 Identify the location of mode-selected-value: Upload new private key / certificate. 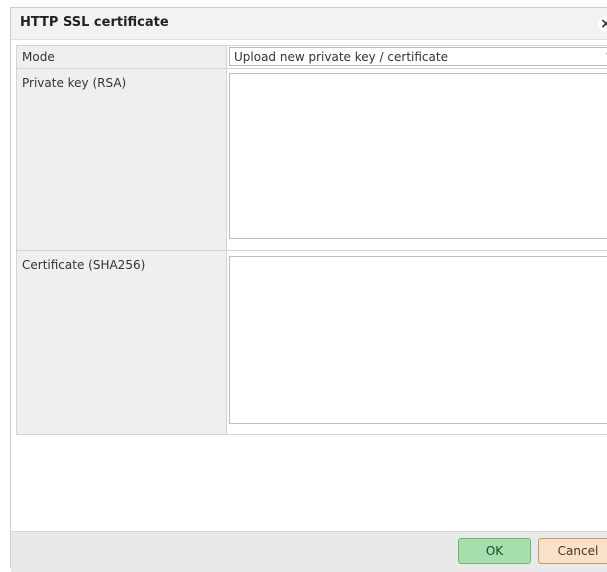
(341, 57).